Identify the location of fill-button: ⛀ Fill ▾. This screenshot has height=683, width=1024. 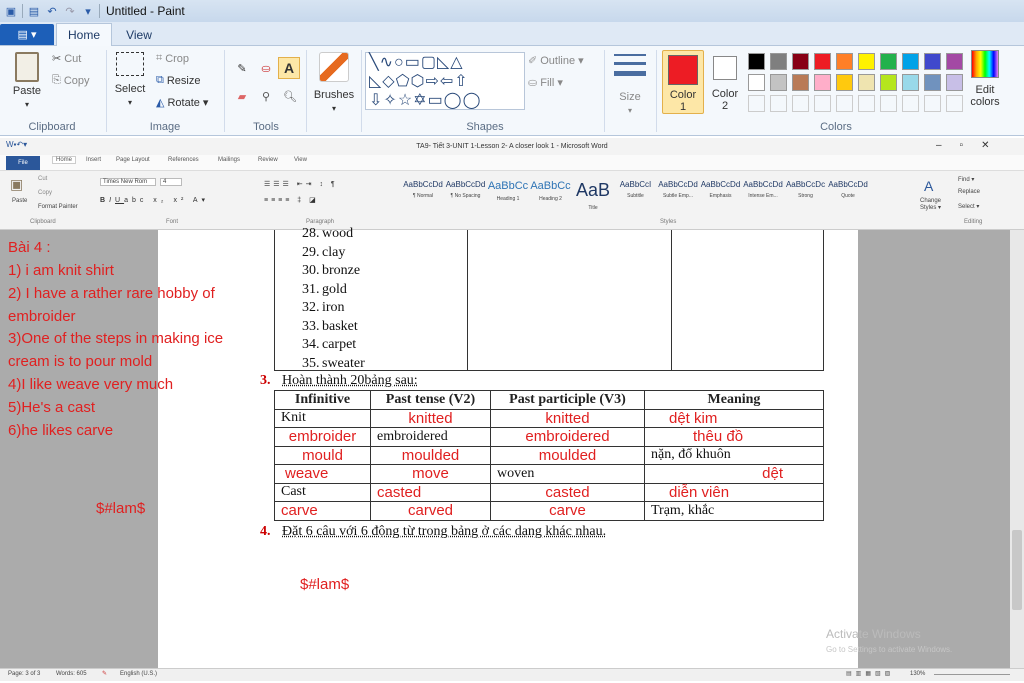
(545, 82).